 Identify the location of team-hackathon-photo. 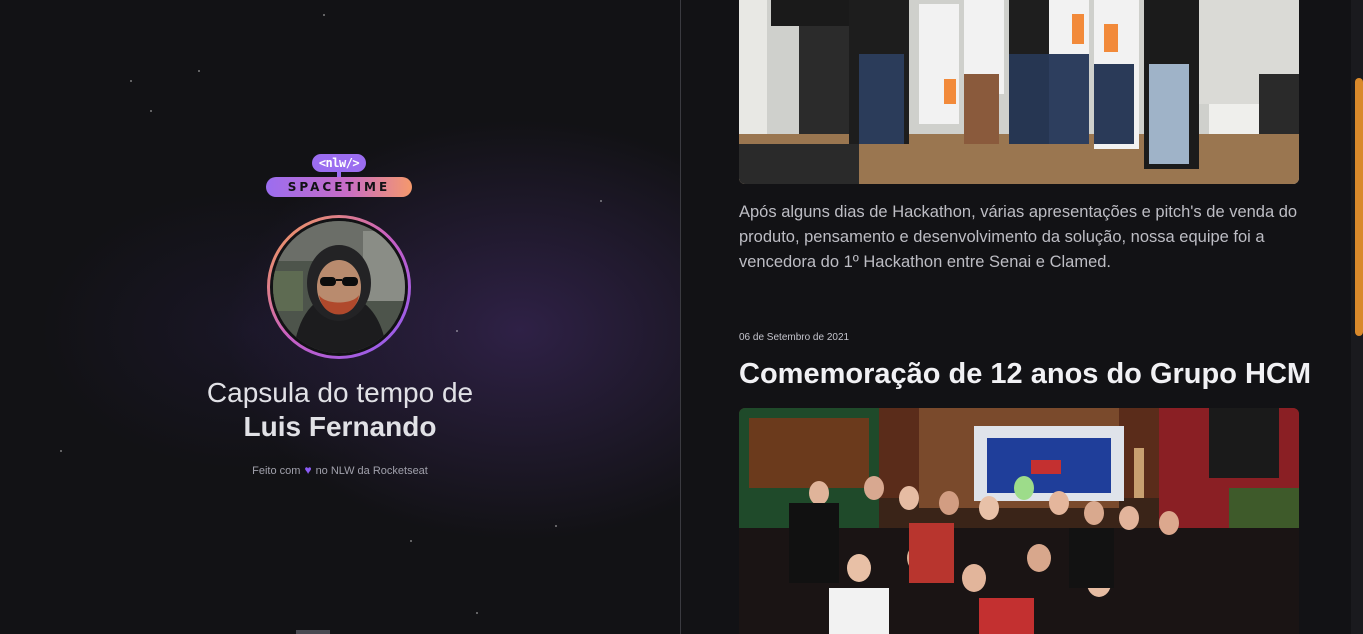
(1019, 92).